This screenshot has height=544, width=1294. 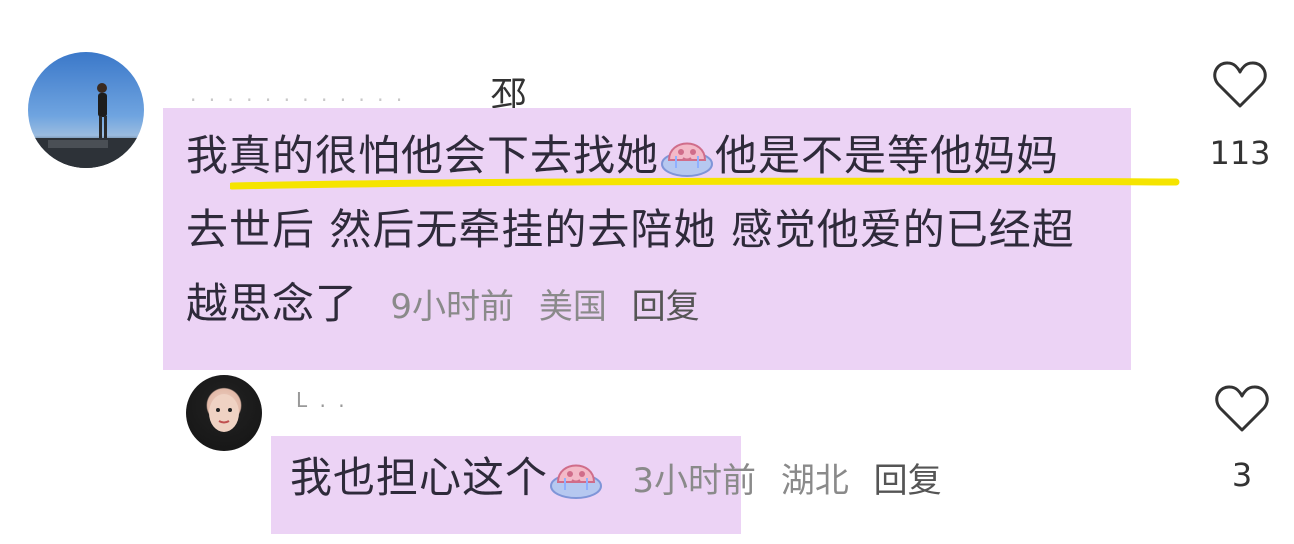 I want to click on comment-1-line-1: 我真的很怕他会下去找她, so click(x=423, y=155).